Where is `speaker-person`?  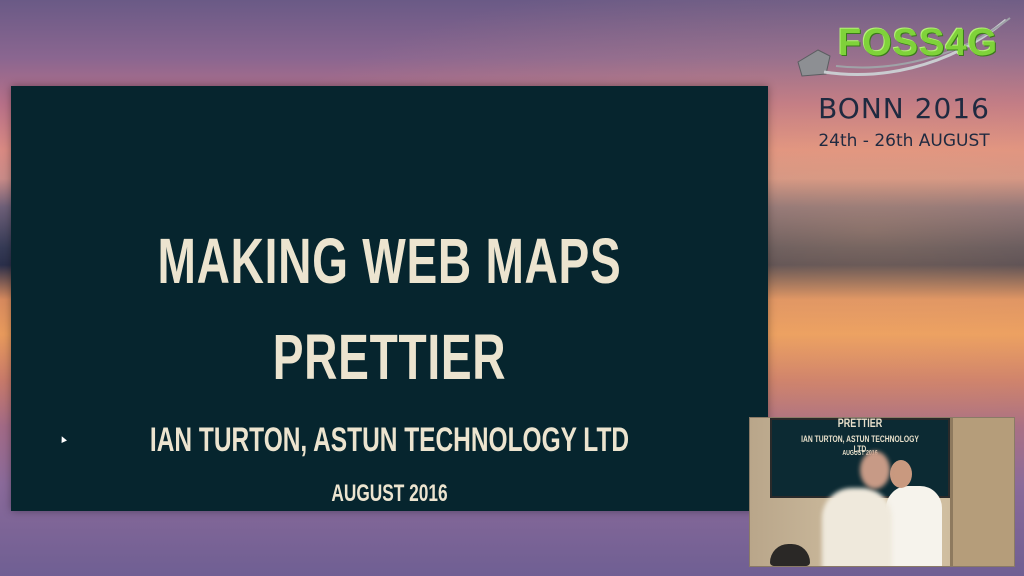
speaker-person is located at coordinates (914, 526).